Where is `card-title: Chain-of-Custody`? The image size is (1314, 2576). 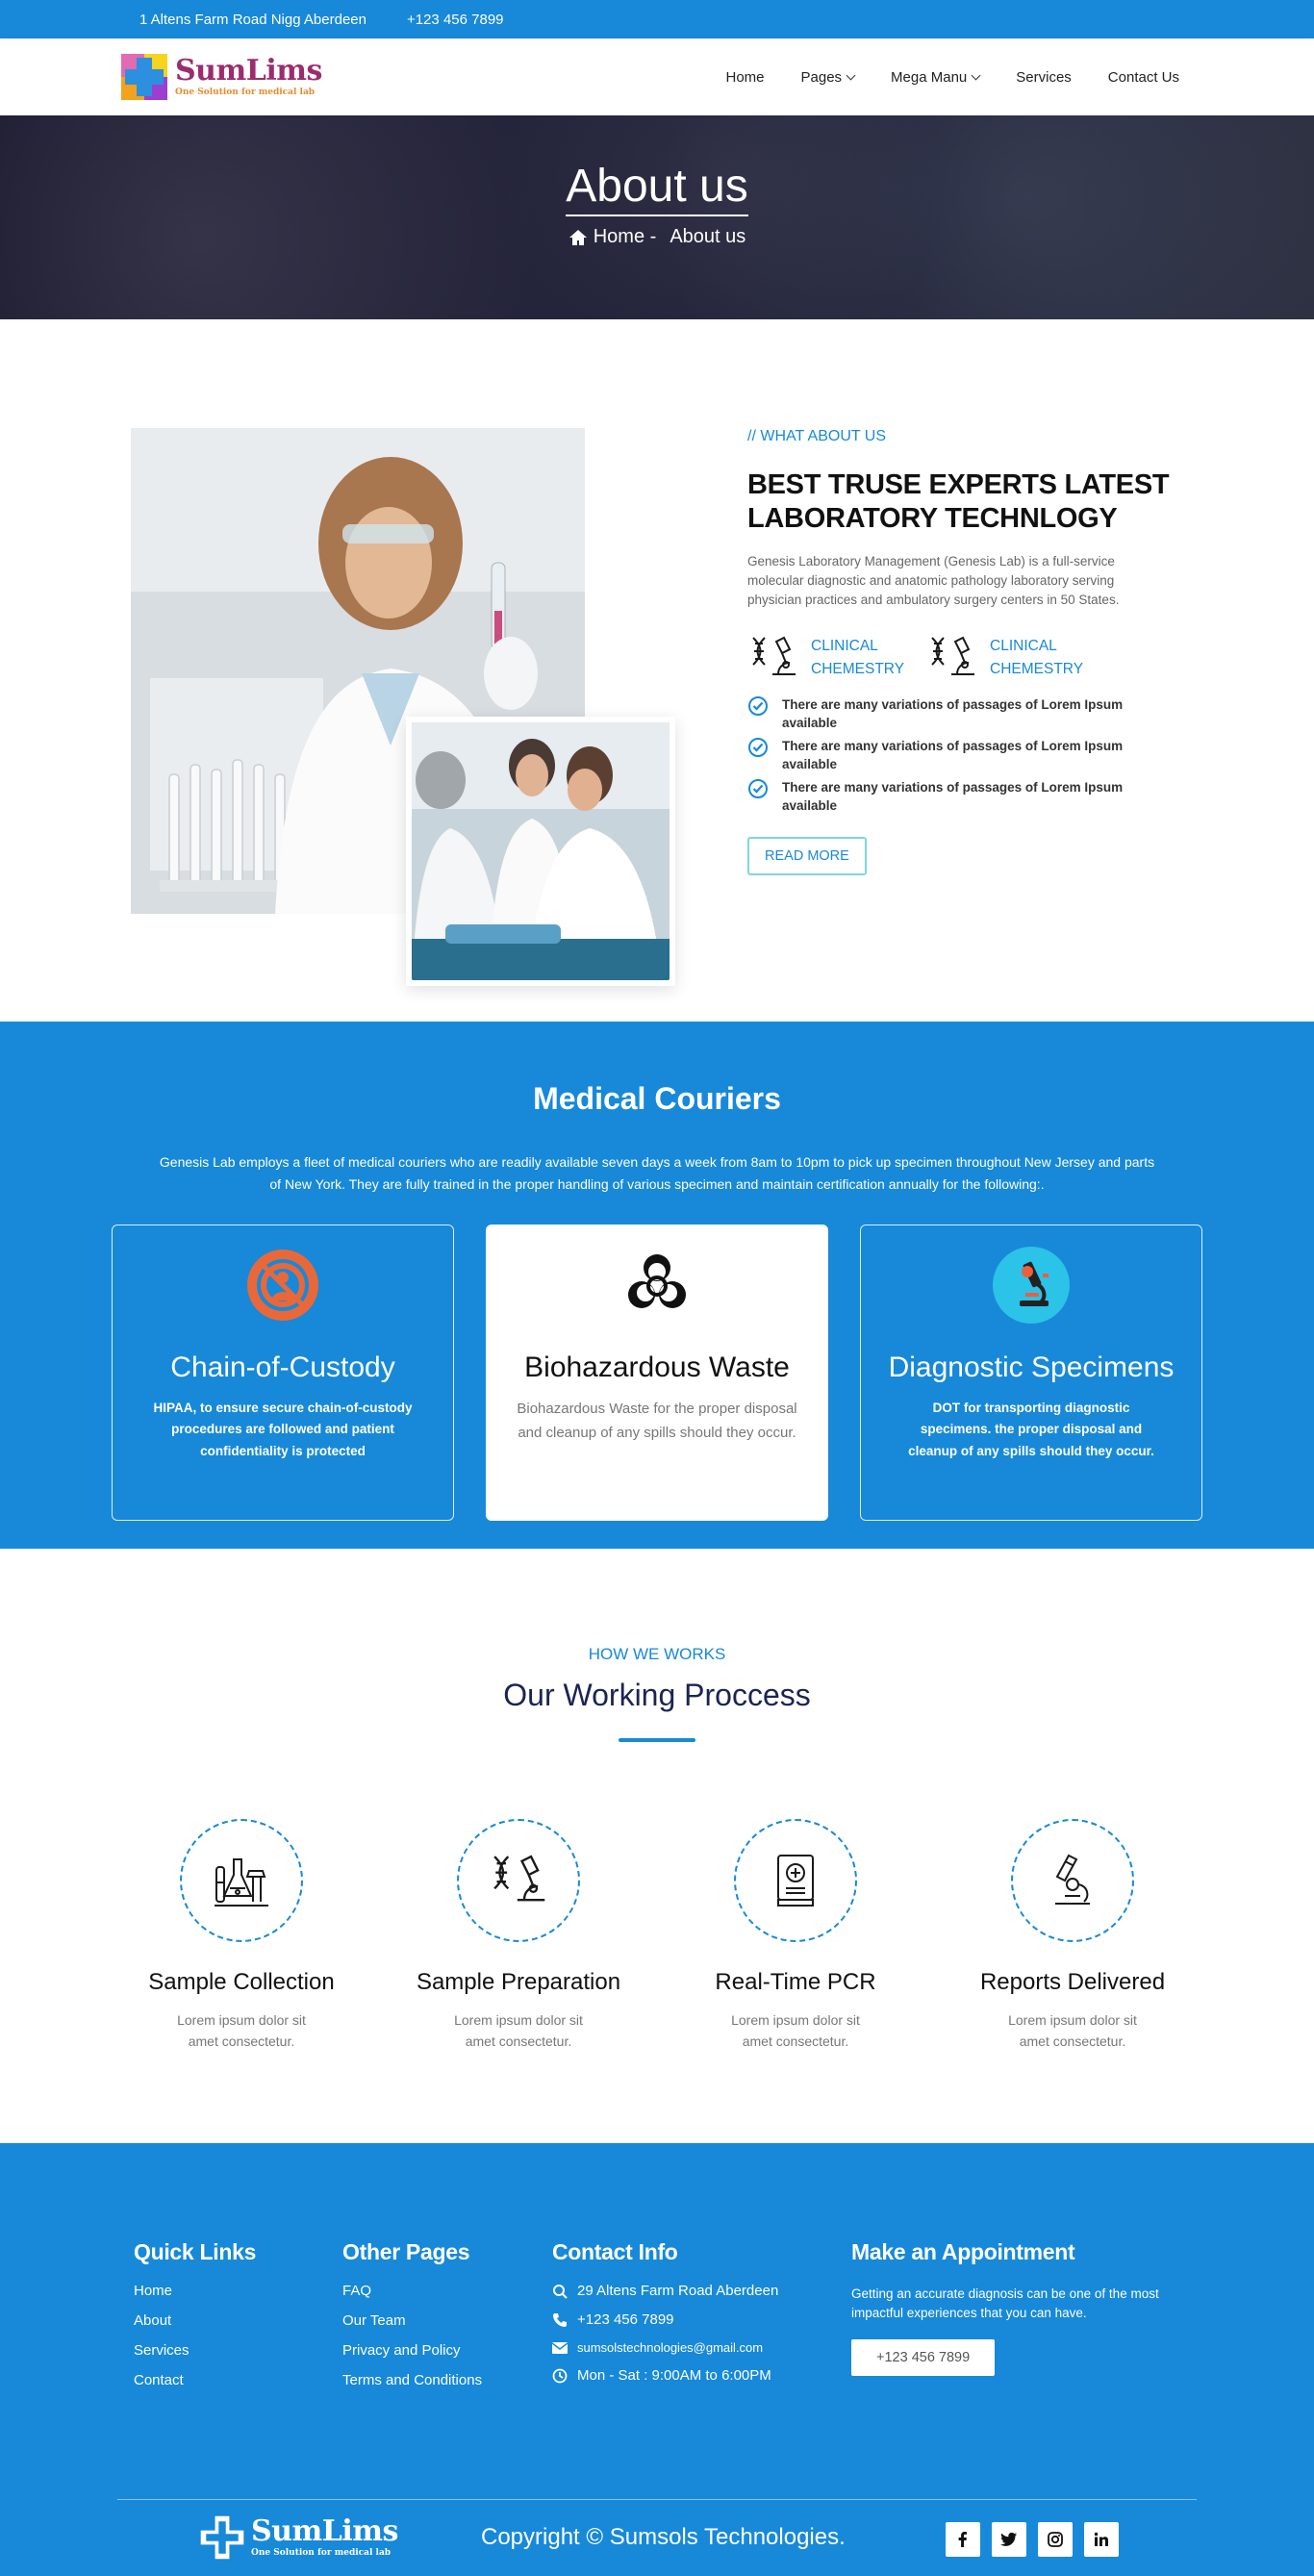
card-title: Chain-of-Custody is located at coordinates (283, 1367).